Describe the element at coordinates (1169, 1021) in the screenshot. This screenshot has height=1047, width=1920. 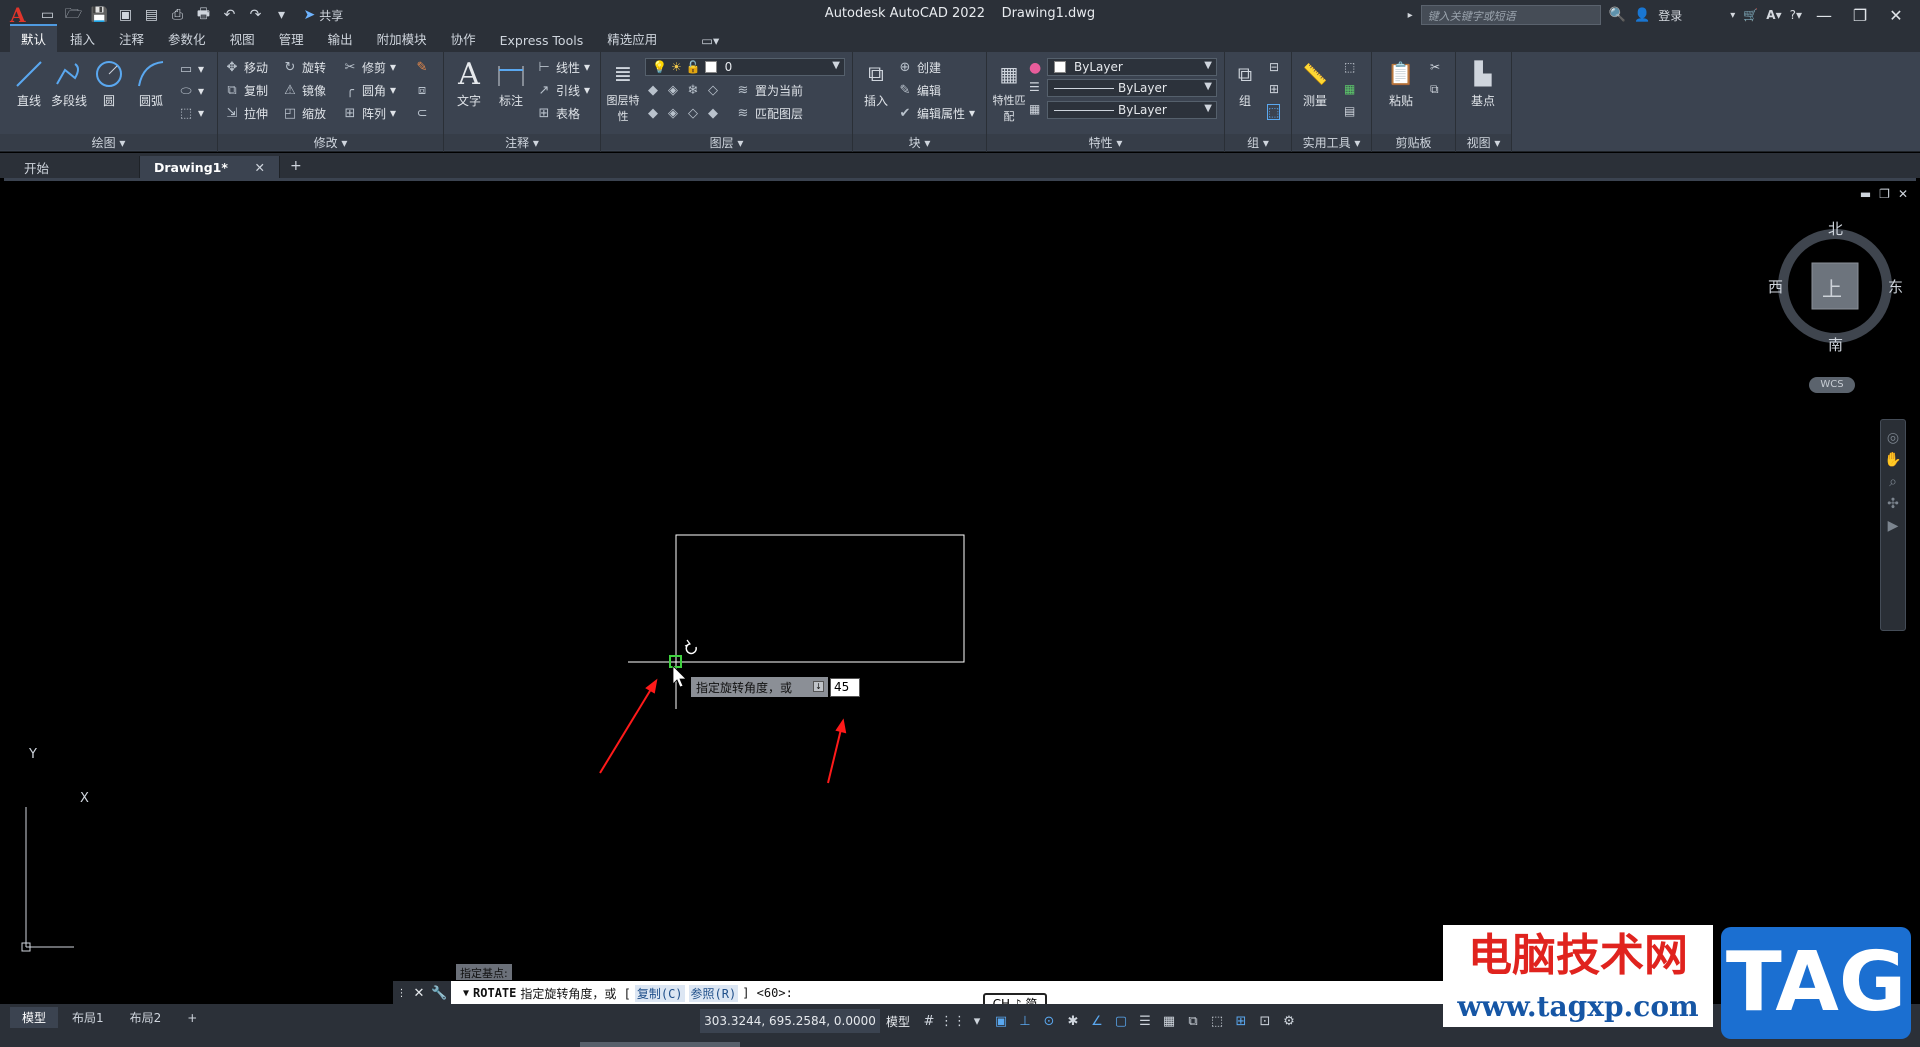
I see `transparency-toggle-icon: ▦` at that location.